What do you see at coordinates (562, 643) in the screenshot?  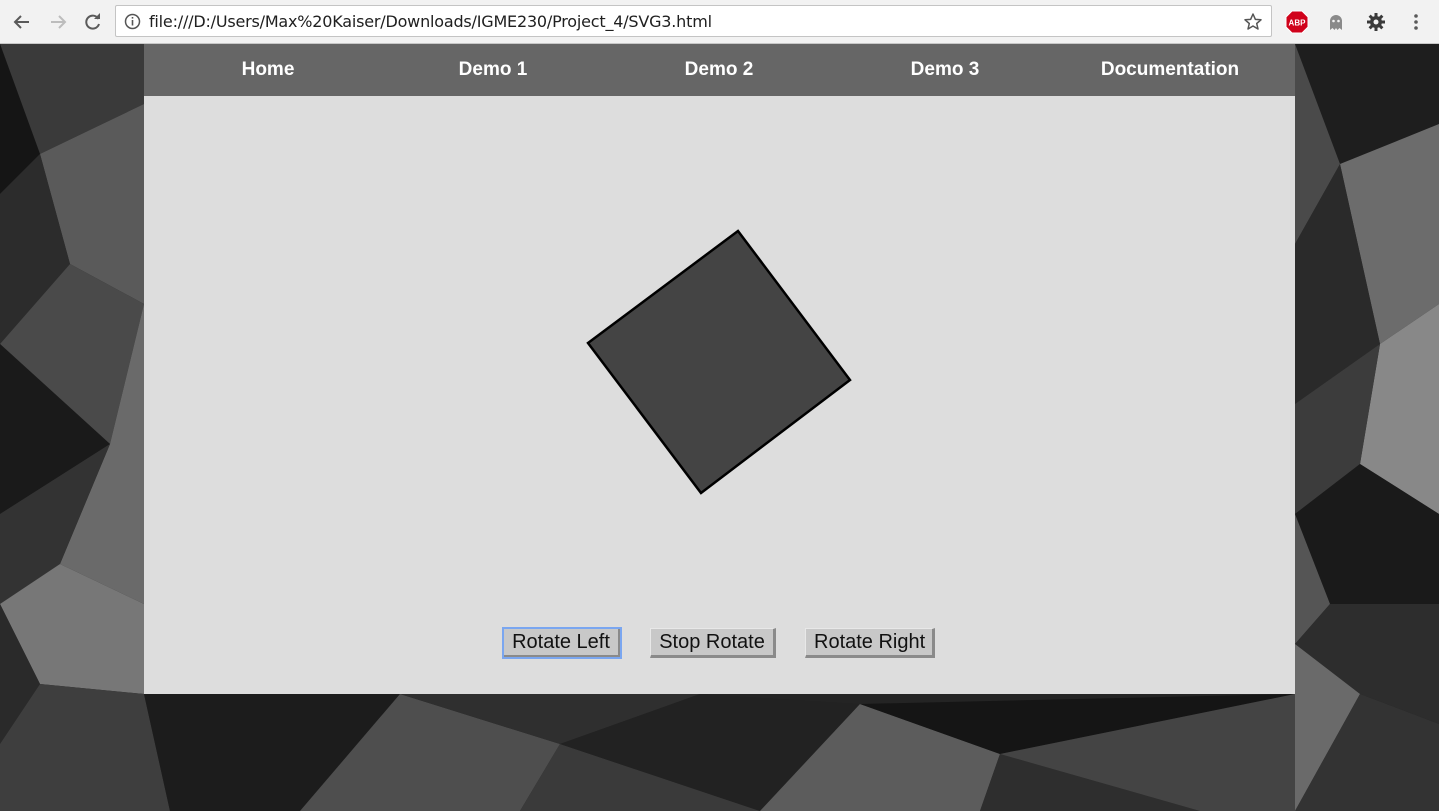 I see `rotate-left-button: Rotate Left` at bounding box center [562, 643].